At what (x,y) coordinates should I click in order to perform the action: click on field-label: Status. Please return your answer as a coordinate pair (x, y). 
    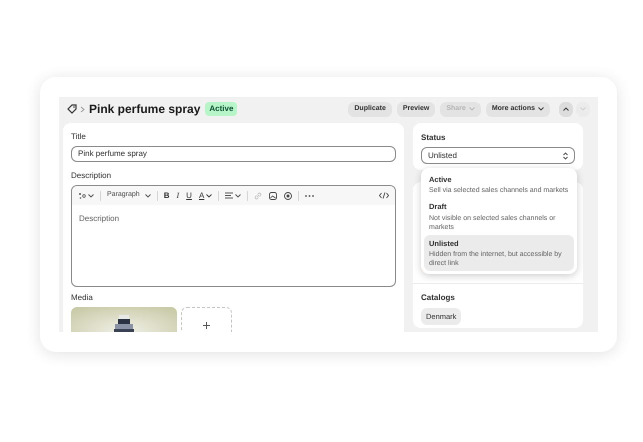
    Looking at the image, I should click on (433, 138).